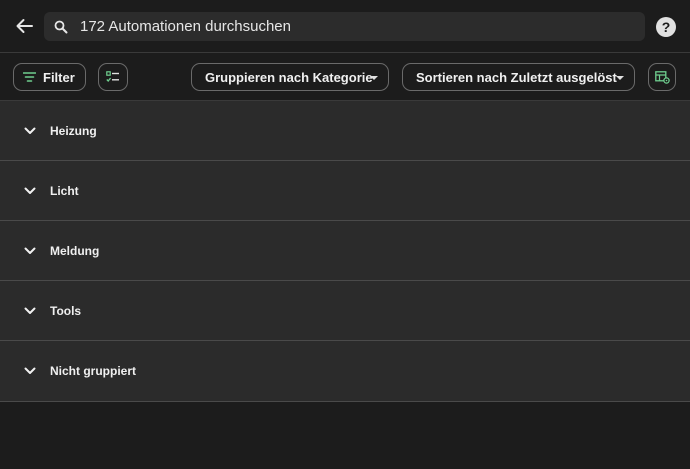 This screenshot has height=469, width=690. Describe the element at coordinates (75, 250) in the screenshot. I see `group-label: Meldung` at that location.